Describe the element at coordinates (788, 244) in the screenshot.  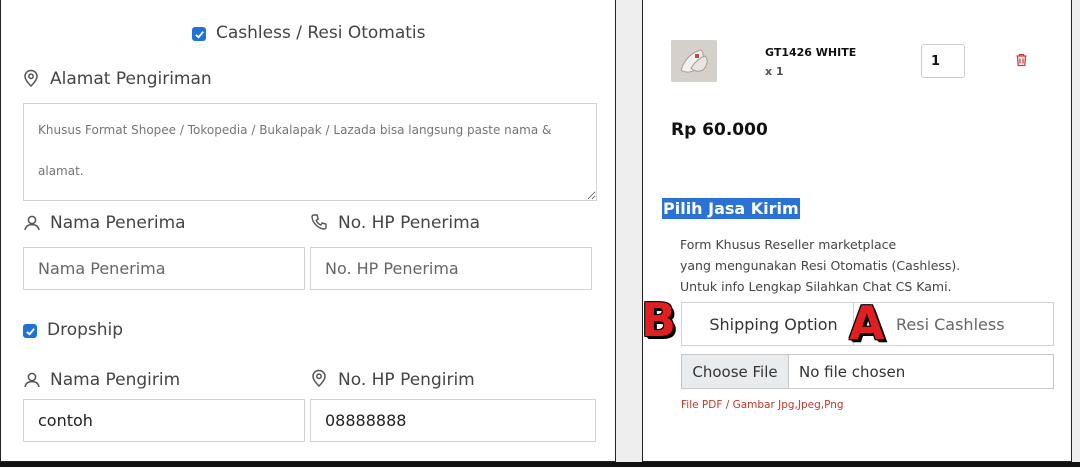
I see `info-line: Form Khusus Reseller marketplace` at that location.